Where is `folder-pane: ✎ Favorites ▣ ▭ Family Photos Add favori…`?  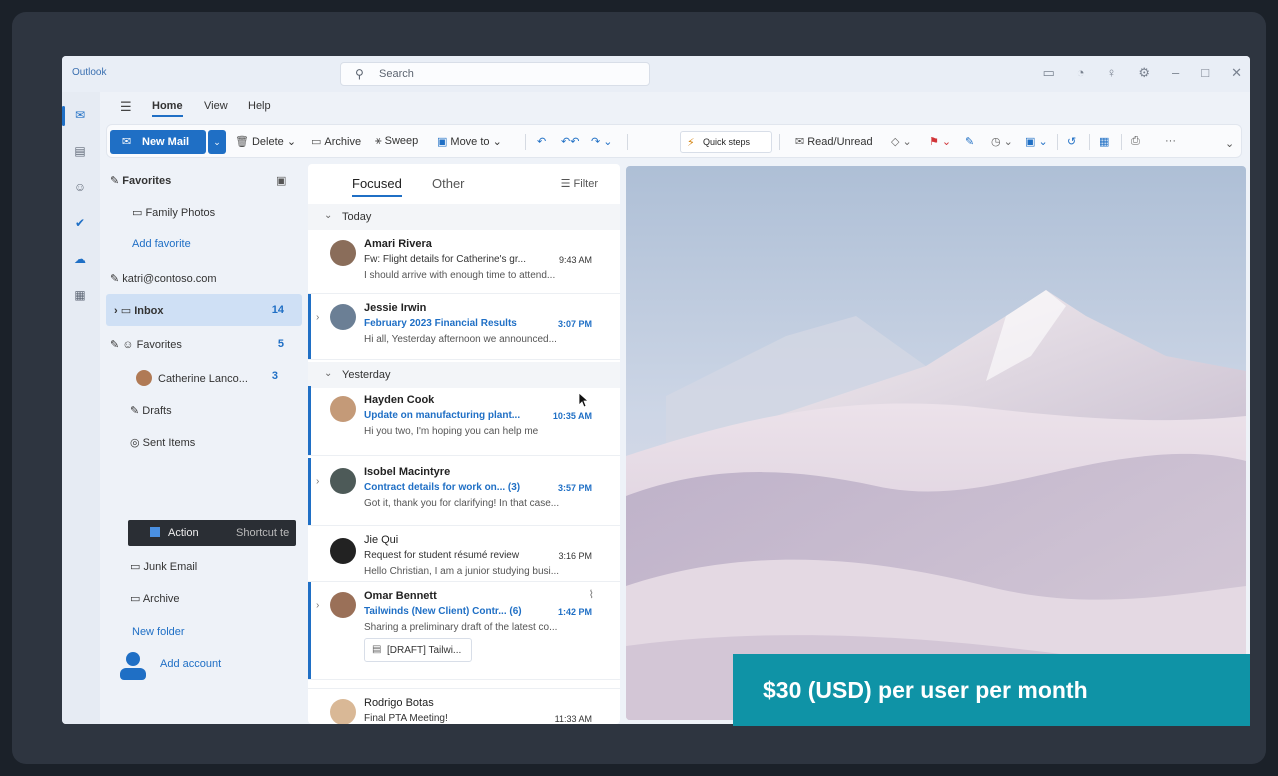 folder-pane: ✎ Favorites ▣ ▭ Family Photos Add favori… is located at coordinates (202, 444).